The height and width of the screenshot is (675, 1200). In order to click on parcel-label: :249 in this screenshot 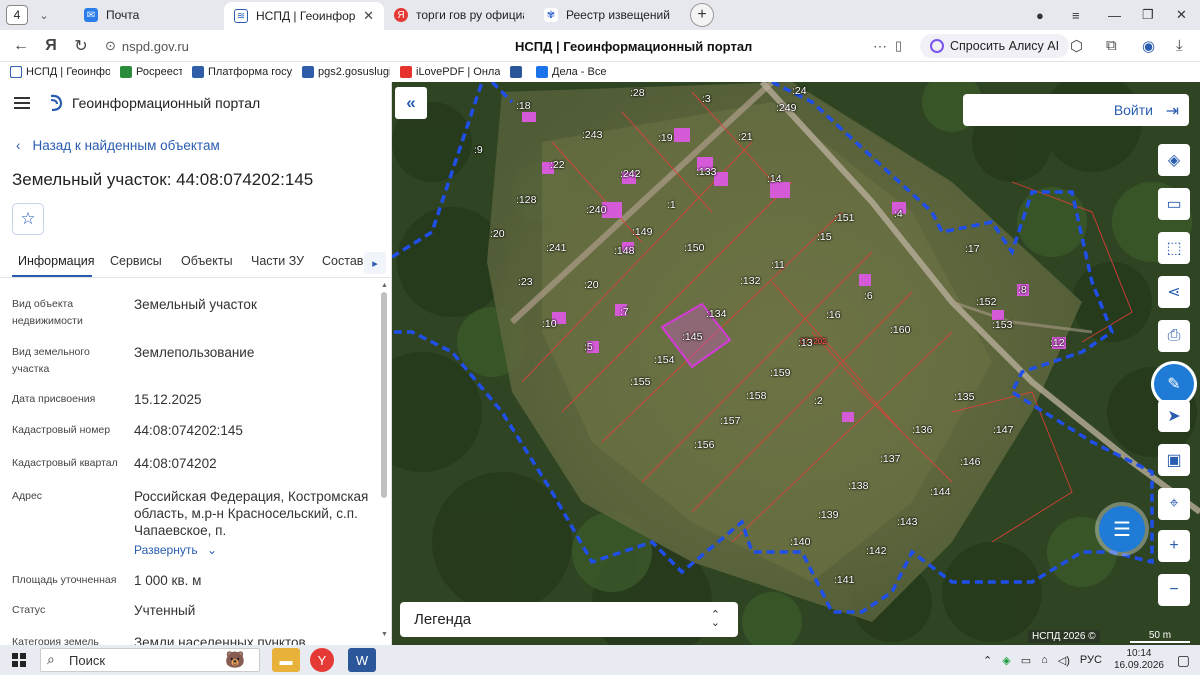, I will do `click(786, 108)`.